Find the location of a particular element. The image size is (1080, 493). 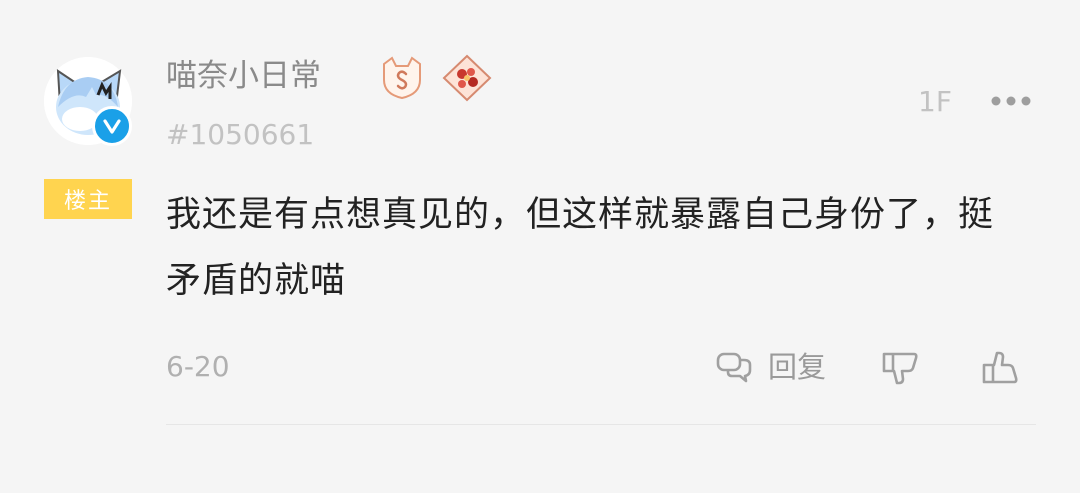

floor-number: 1F is located at coordinates (935, 101).